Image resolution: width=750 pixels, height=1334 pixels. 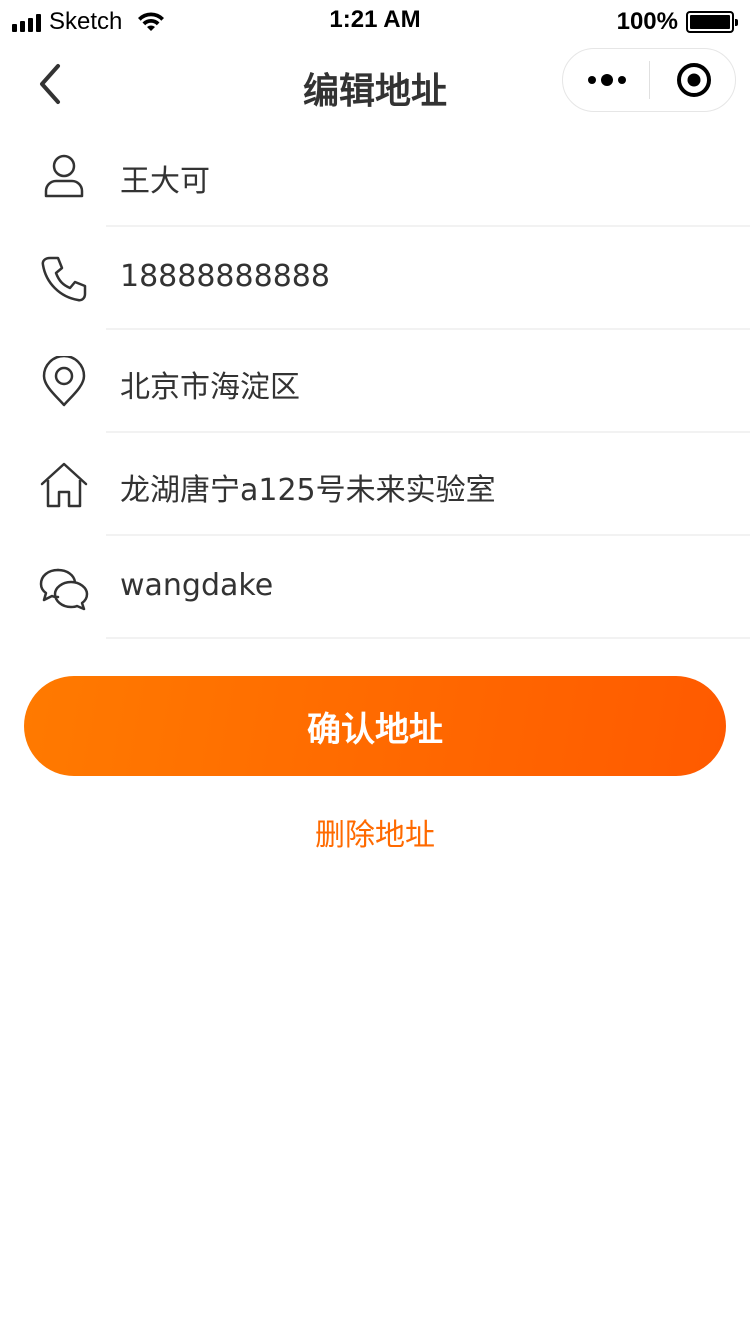 I want to click on status-right: 100%, so click(x=677, y=22).